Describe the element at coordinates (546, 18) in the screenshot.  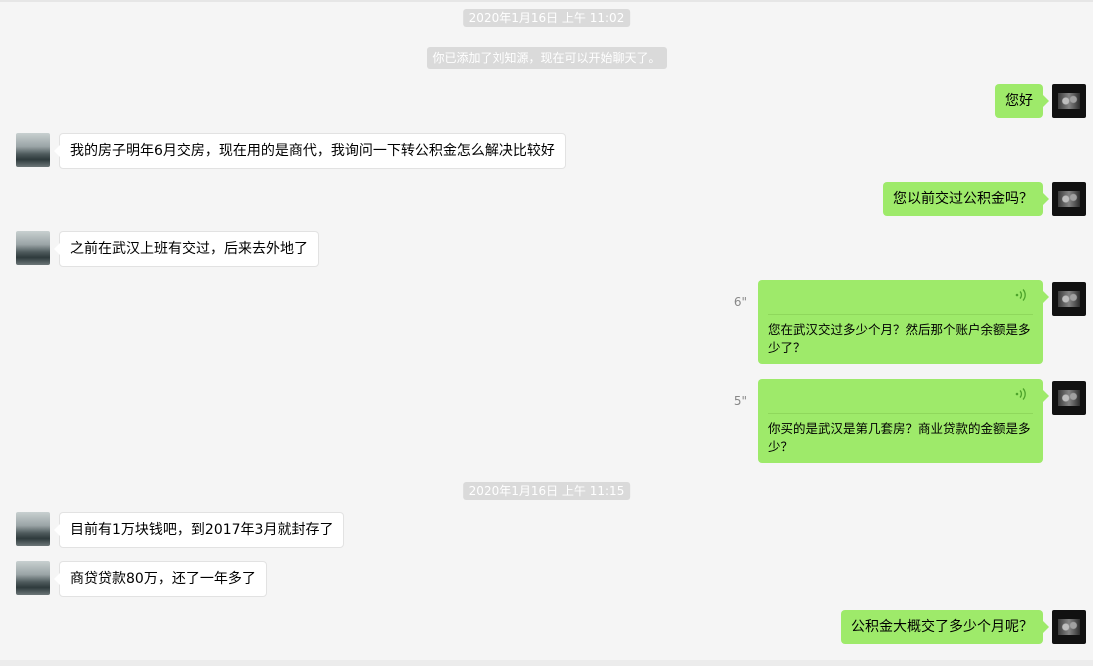
I see `timestamp: 2020年1月16日 上午 11:02` at that location.